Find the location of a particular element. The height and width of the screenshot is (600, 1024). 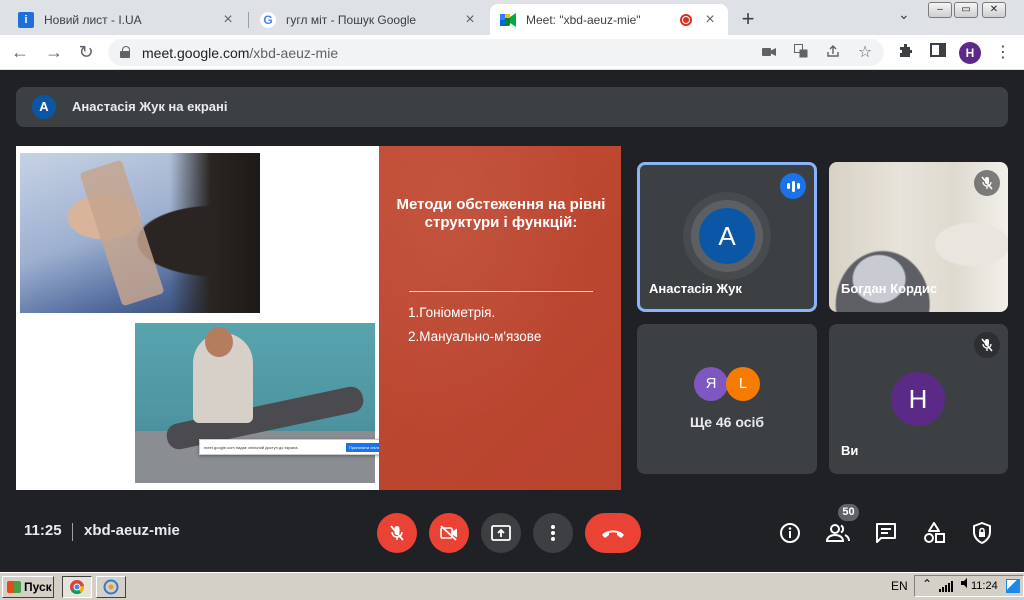

meet-icon is located at coordinates (508, 20).